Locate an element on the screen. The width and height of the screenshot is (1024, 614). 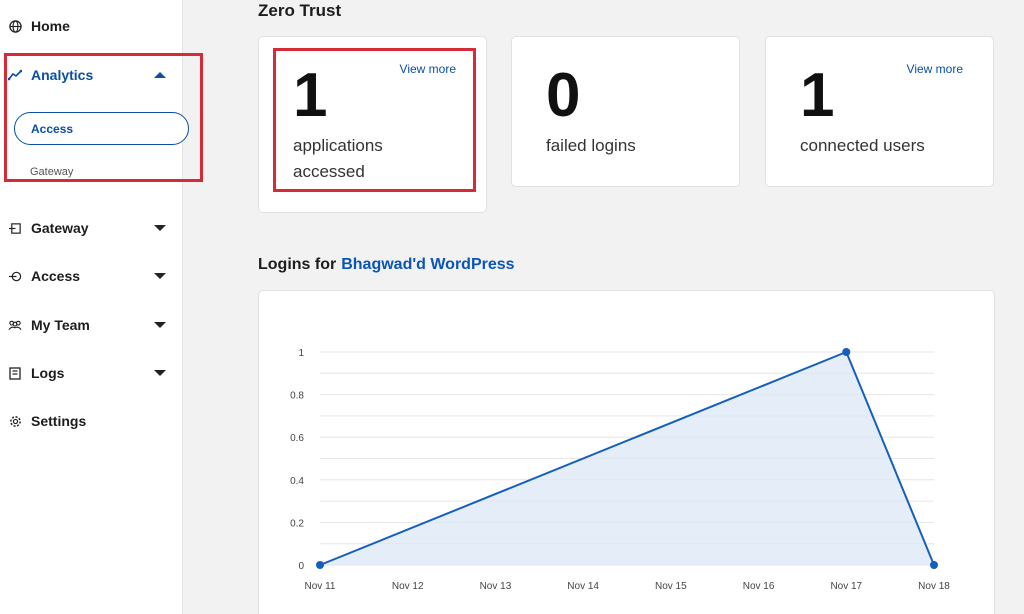
team-icon is located at coordinates (15, 325).